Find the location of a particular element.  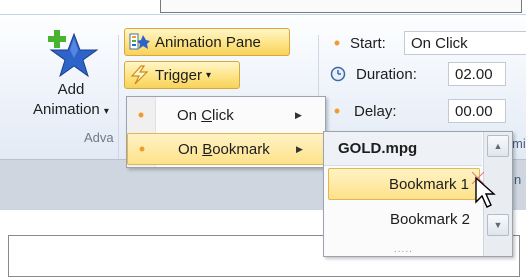

top-bar is located at coordinates (341, 6).